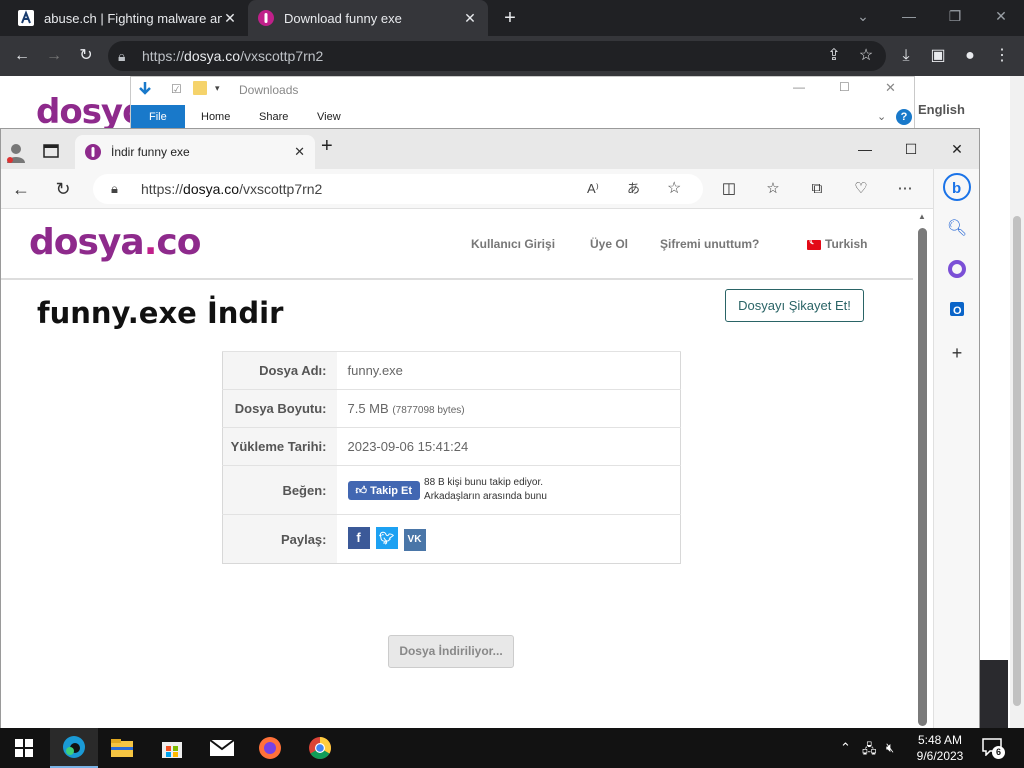 This screenshot has height=768, width=1024. Describe the element at coordinates (957, 229) in the screenshot. I see `search-icon: 🔍︎` at that location.